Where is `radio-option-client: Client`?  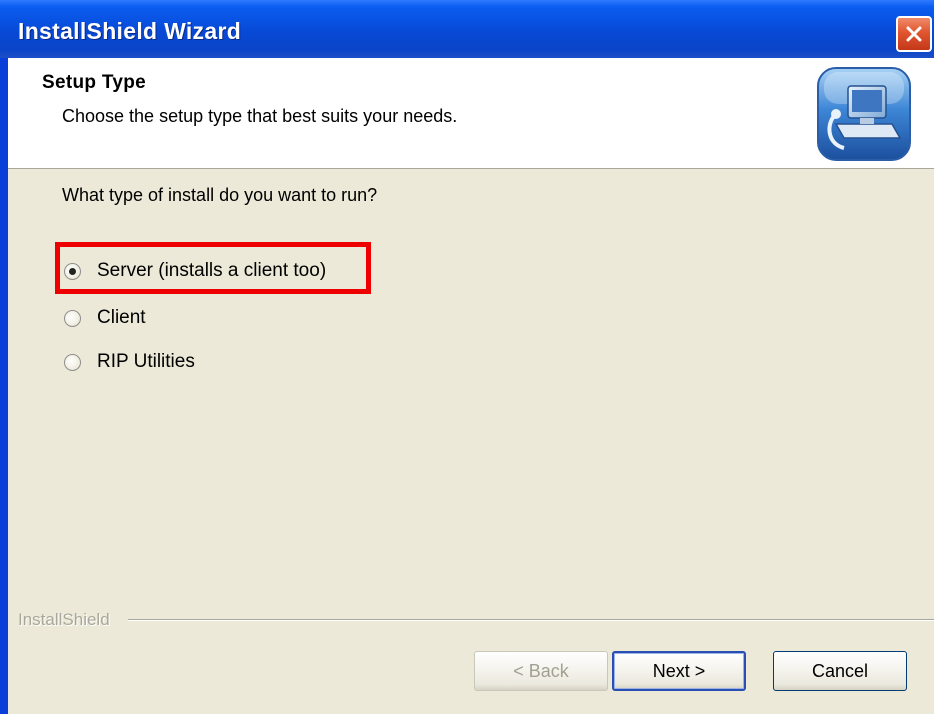 radio-option-client: Client is located at coordinates (105, 318).